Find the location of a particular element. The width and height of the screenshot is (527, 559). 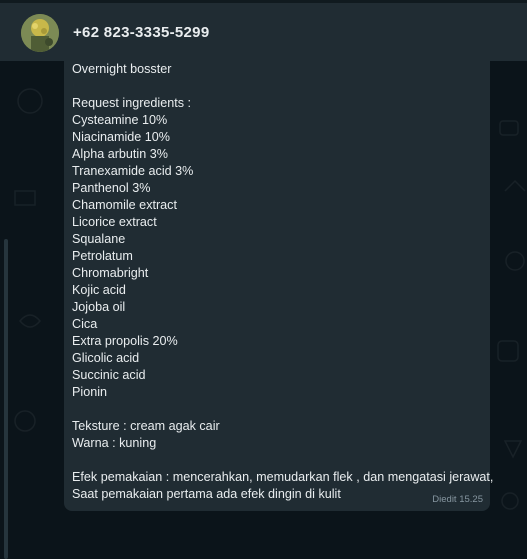

message-line: Extra propolis 20% is located at coordinates (125, 341).